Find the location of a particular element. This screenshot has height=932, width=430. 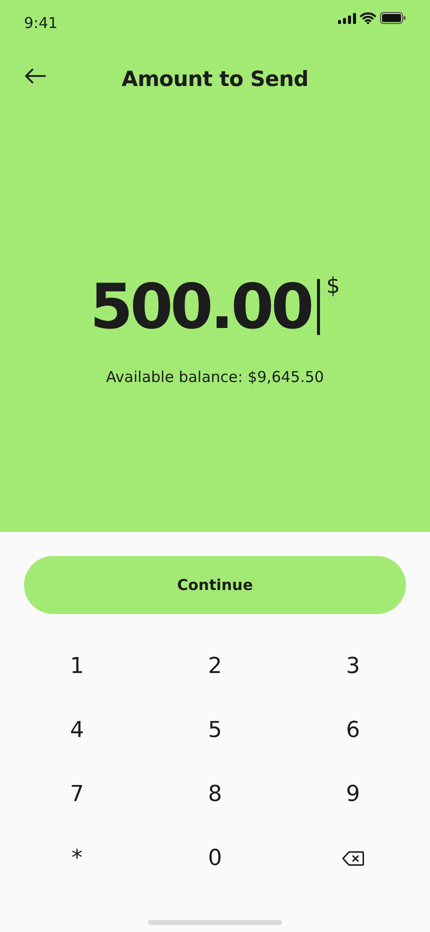

available-balance: Available balance: $9,645.50 is located at coordinates (215, 377).